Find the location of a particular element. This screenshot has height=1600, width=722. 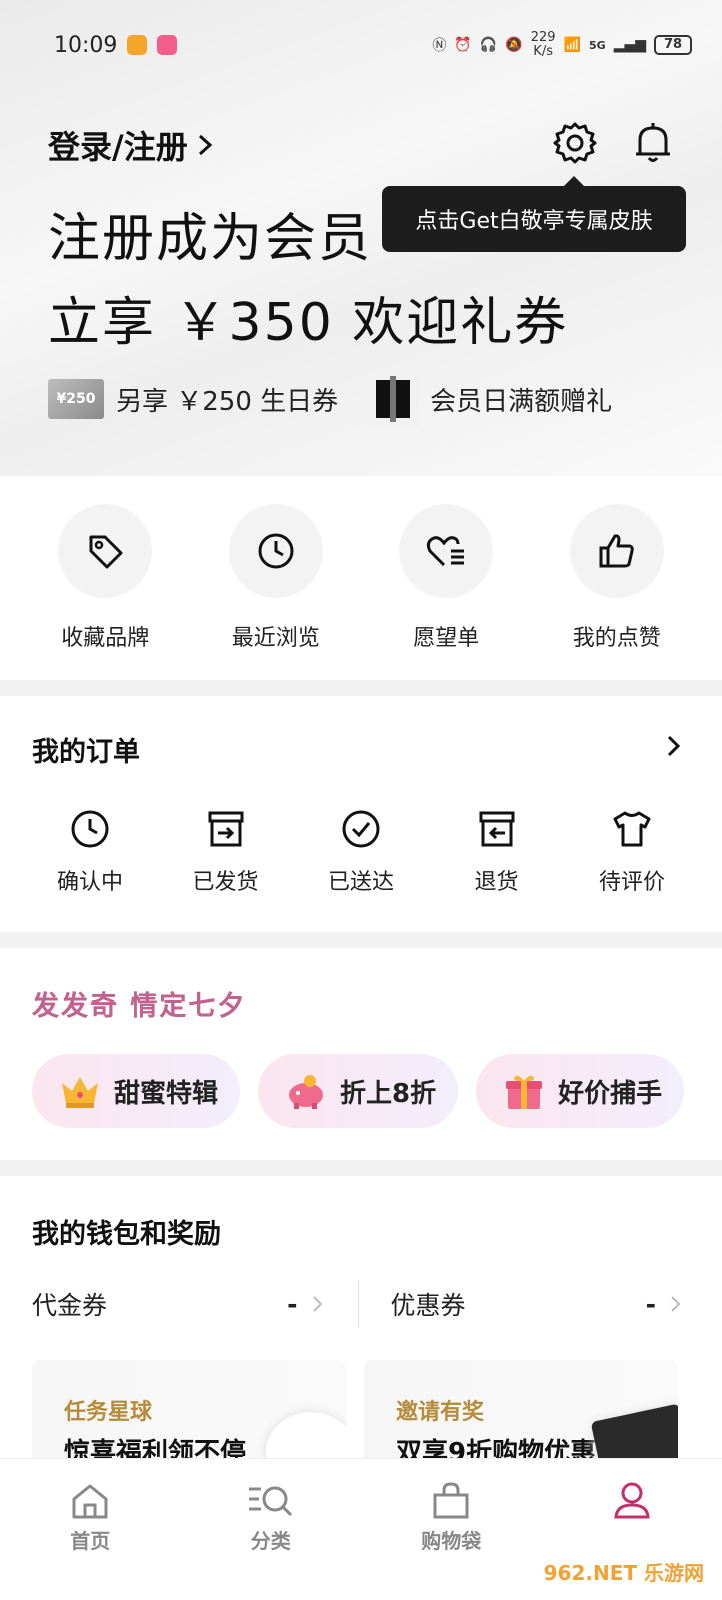

order-label: 已发货 is located at coordinates (225, 882).